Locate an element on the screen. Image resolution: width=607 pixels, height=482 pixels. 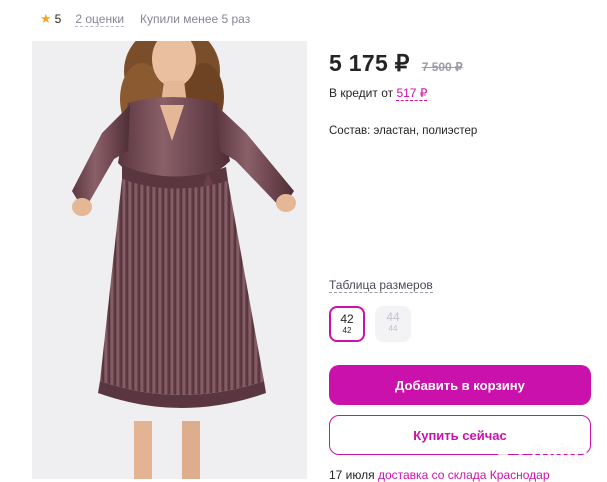
credit-amount-link: 517 ₽ is located at coordinates (412, 93).